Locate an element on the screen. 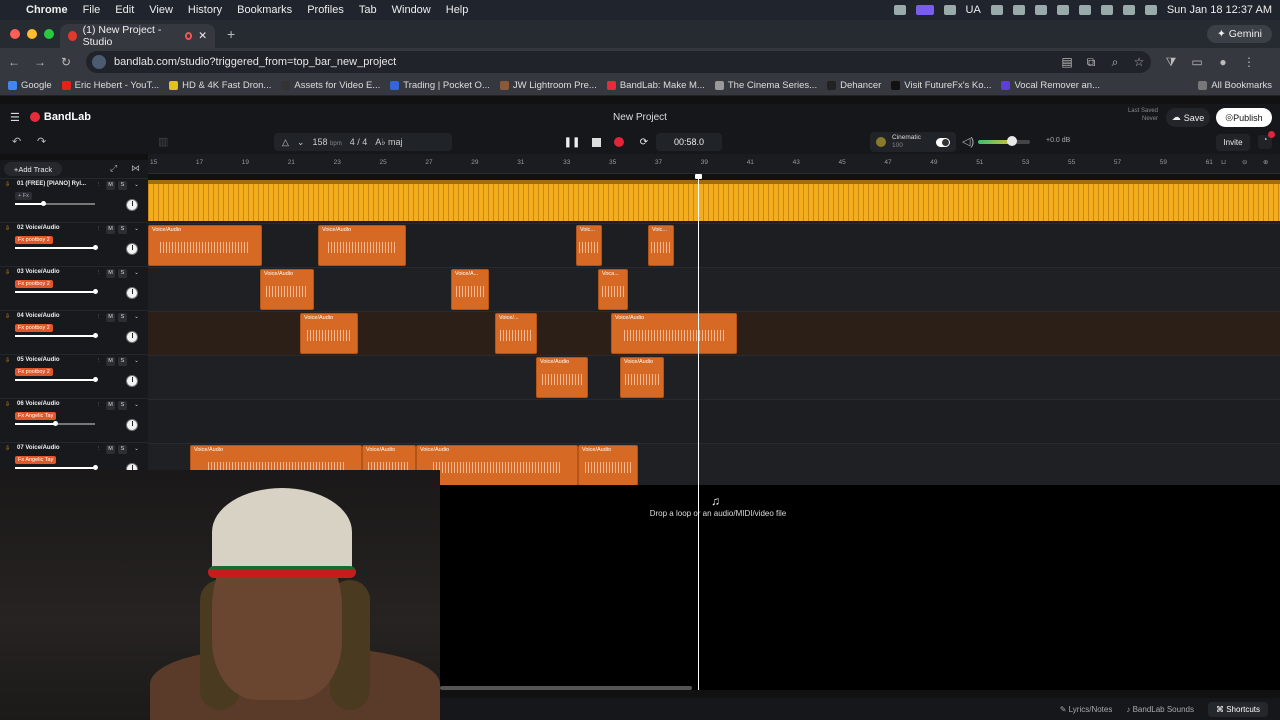 The width and height of the screenshot is (1280, 720). search-icon is located at coordinates (1128, 10).